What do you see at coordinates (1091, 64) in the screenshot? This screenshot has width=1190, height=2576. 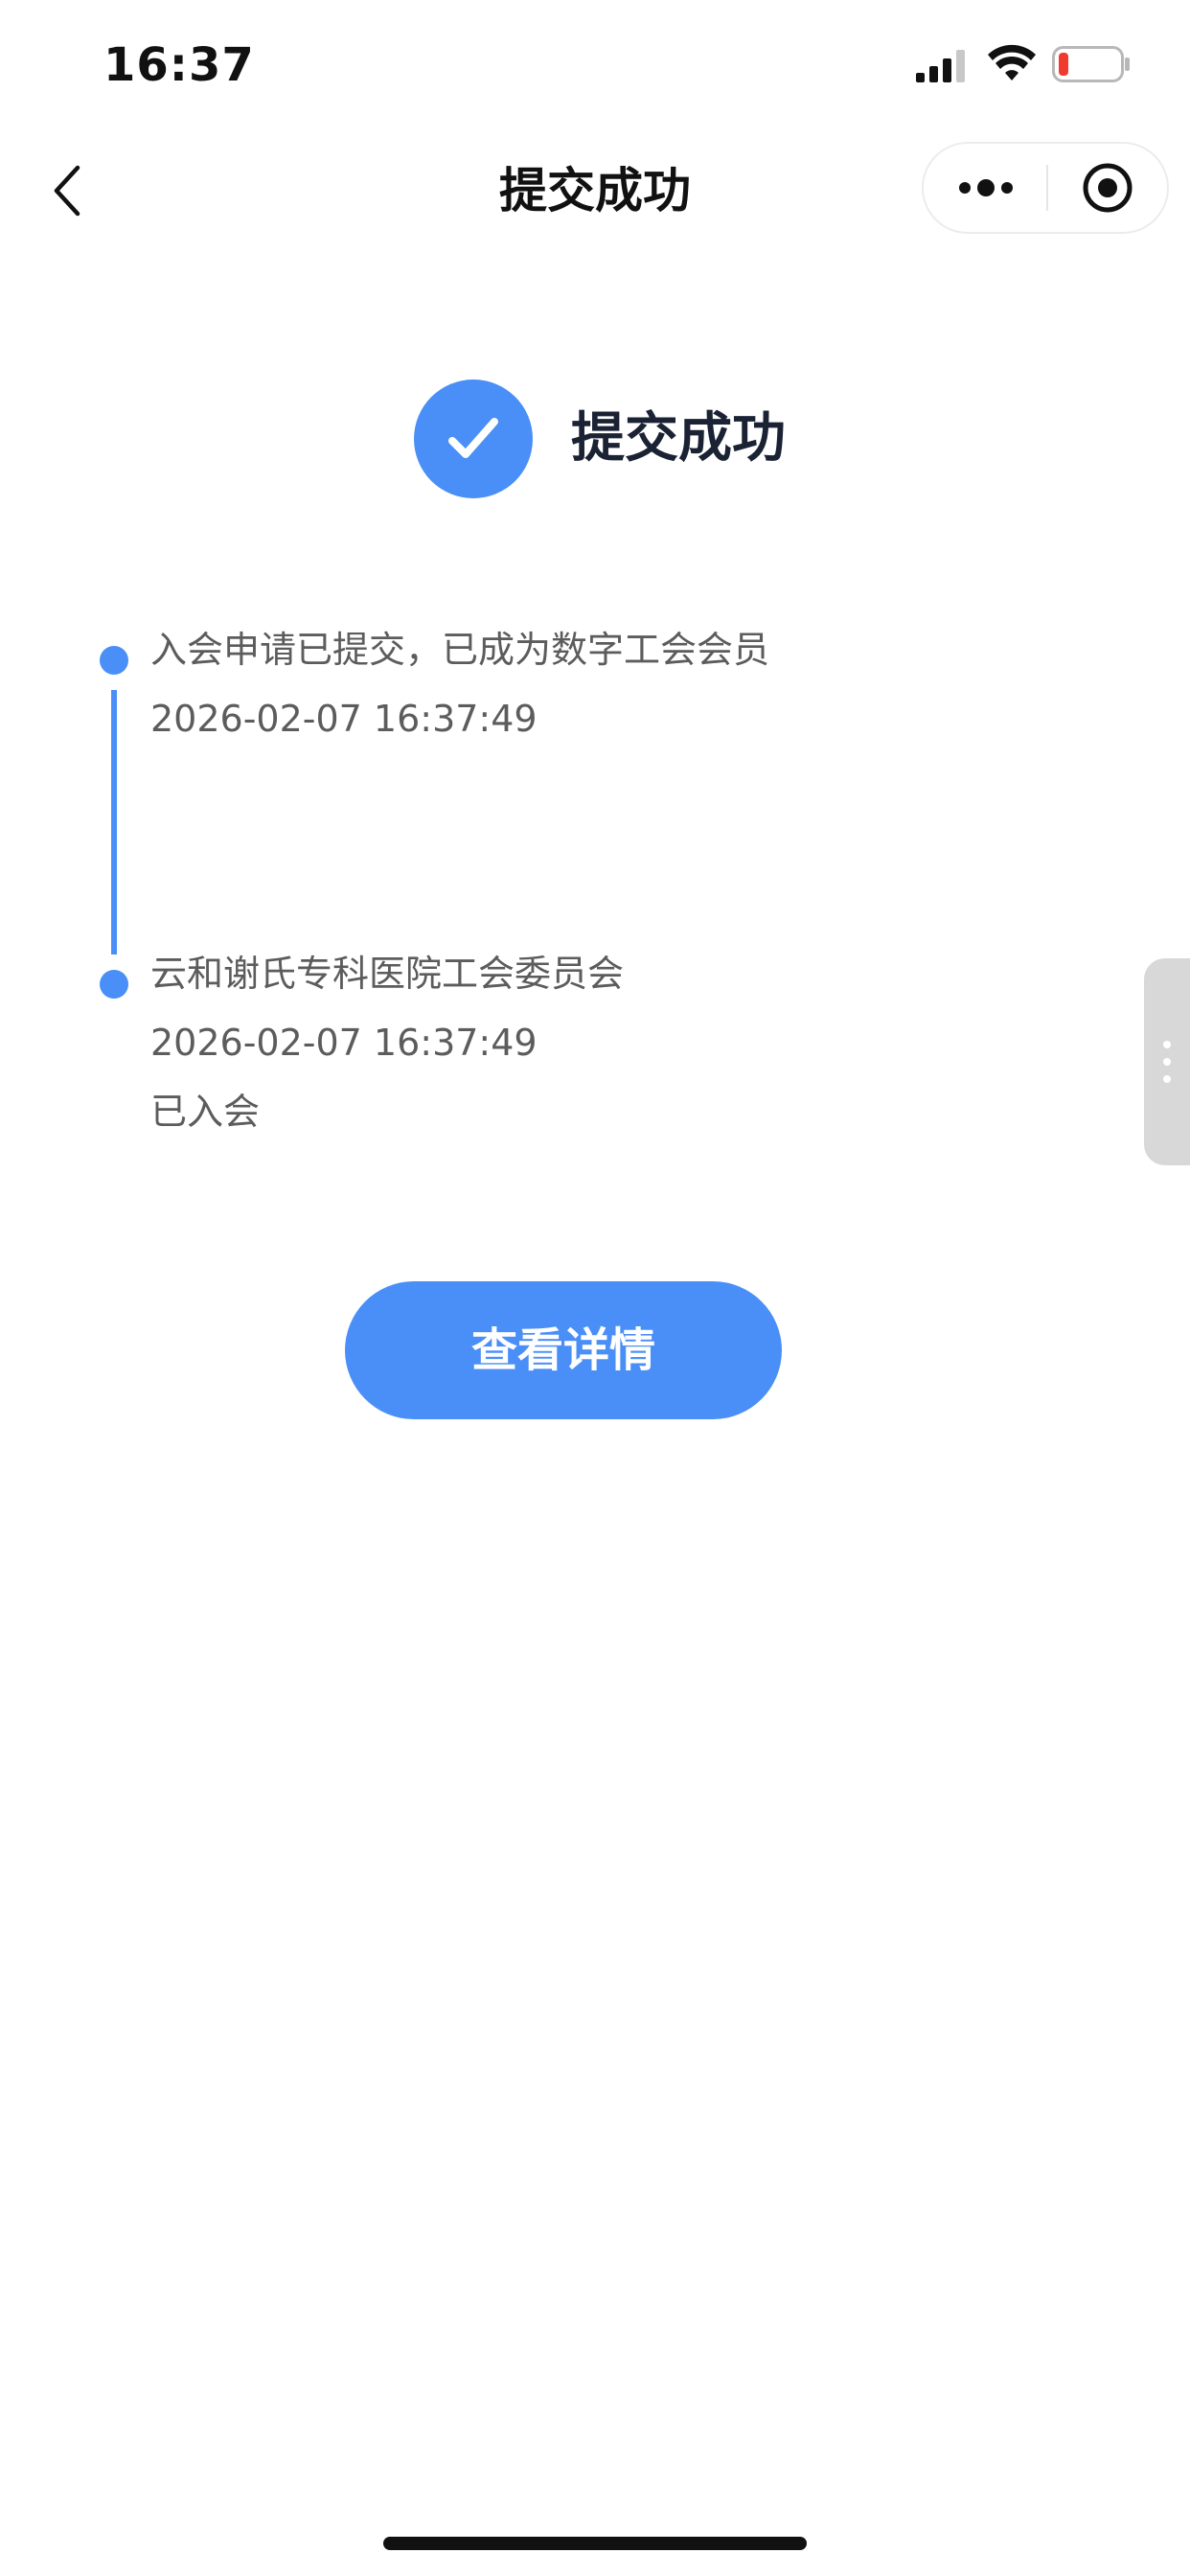 I see `battery-icon` at bounding box center [1091, 64].